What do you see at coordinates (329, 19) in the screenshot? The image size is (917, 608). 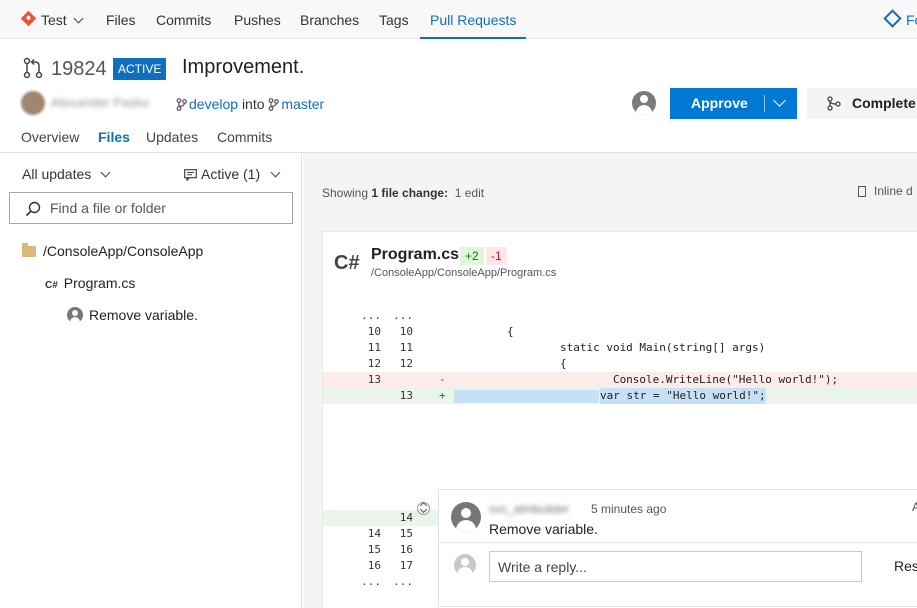 I see `nav-branches: Branches` at bounding box center [329, 19].